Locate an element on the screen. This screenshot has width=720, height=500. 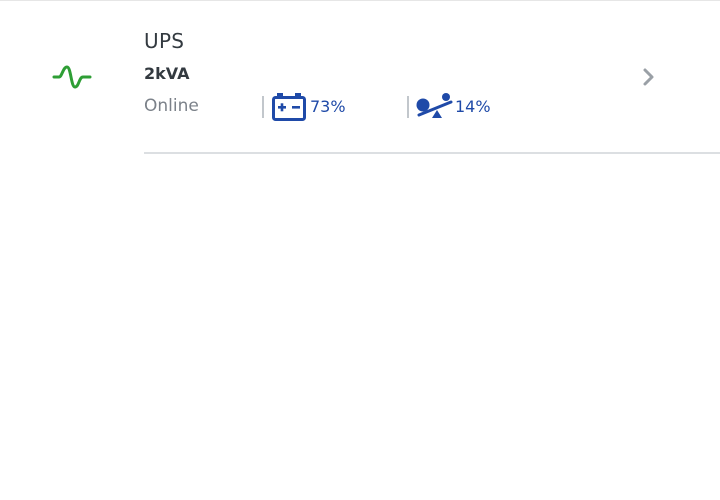
row-divider is located at coordinates (432, 153).